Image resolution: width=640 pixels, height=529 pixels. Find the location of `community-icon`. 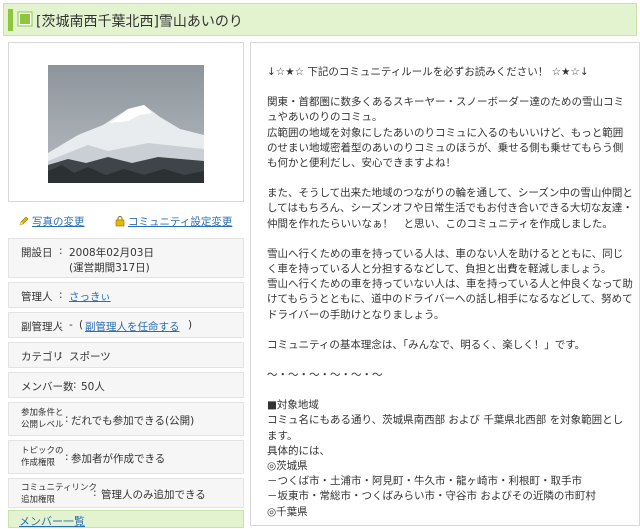

community-icon is located at coordinates (25, 19).